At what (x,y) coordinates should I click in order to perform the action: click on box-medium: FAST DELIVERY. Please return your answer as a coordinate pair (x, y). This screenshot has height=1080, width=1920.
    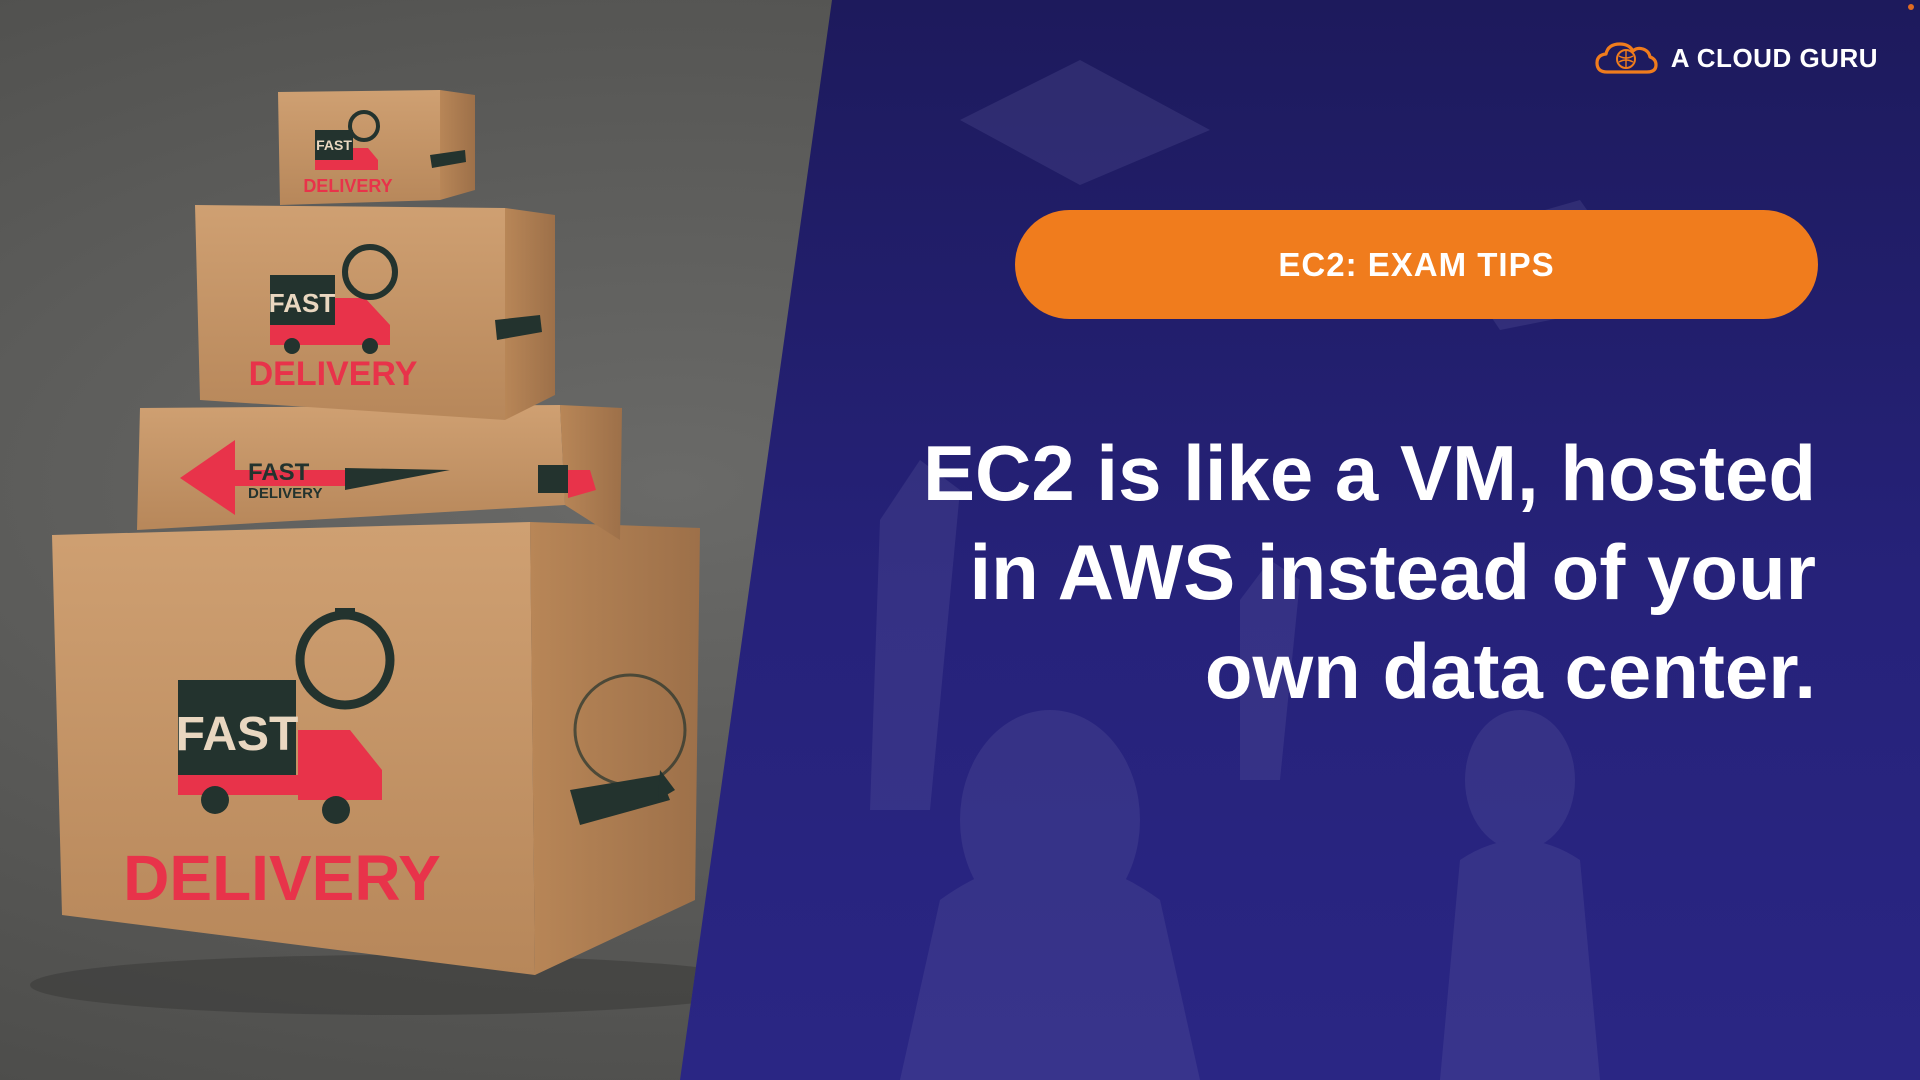
    Looking at the image, I should click on (375, 312).